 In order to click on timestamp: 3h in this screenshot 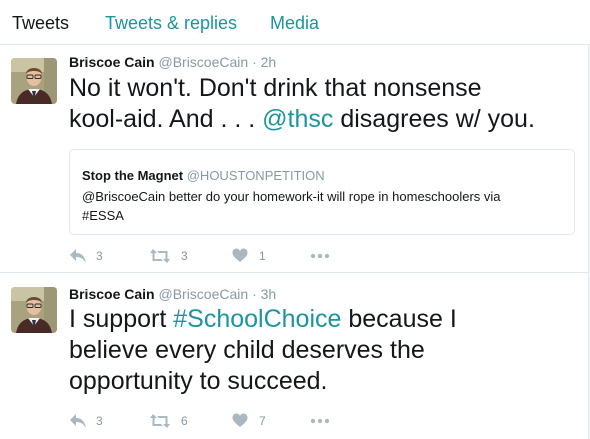, I will do `click(269, 294)`.